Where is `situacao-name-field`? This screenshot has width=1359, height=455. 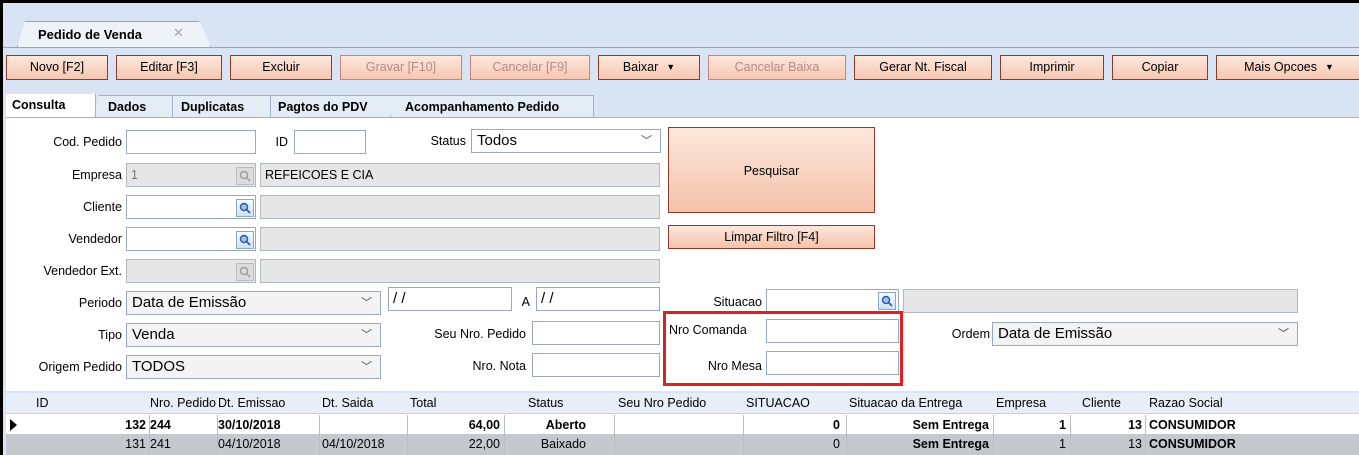 situacao-name-field is located at coordinates (1100, 301).